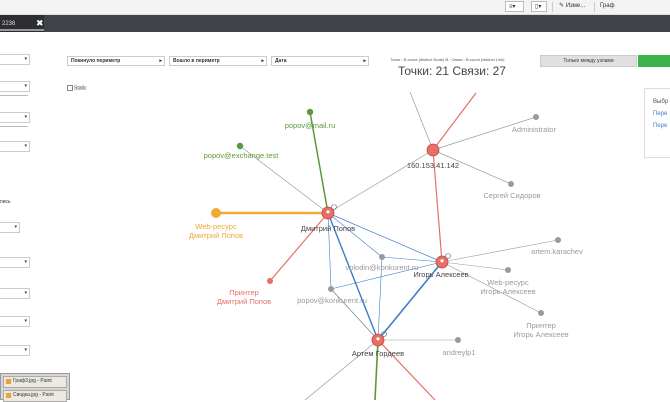  I want to click on graph-node-sidorov: Сергей Сидоров, so click(512, 190).